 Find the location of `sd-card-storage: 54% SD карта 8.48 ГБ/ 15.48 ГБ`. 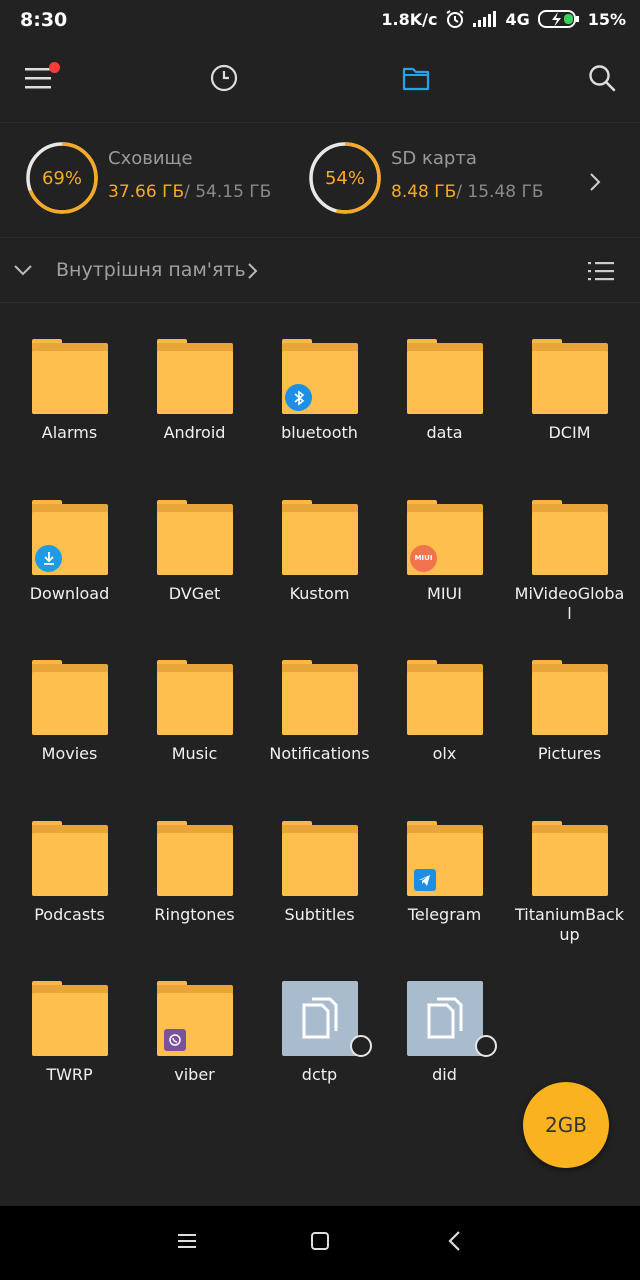

sd-card-storage: 54% SD карта 8.48 ГБ/ 15.48 ГБ is located at coordinates (437, 178).